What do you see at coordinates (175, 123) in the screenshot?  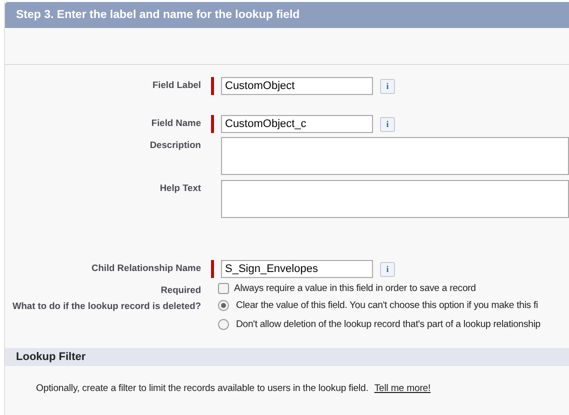 I see `field-label: Field Name` at bounding box center [175, 123].